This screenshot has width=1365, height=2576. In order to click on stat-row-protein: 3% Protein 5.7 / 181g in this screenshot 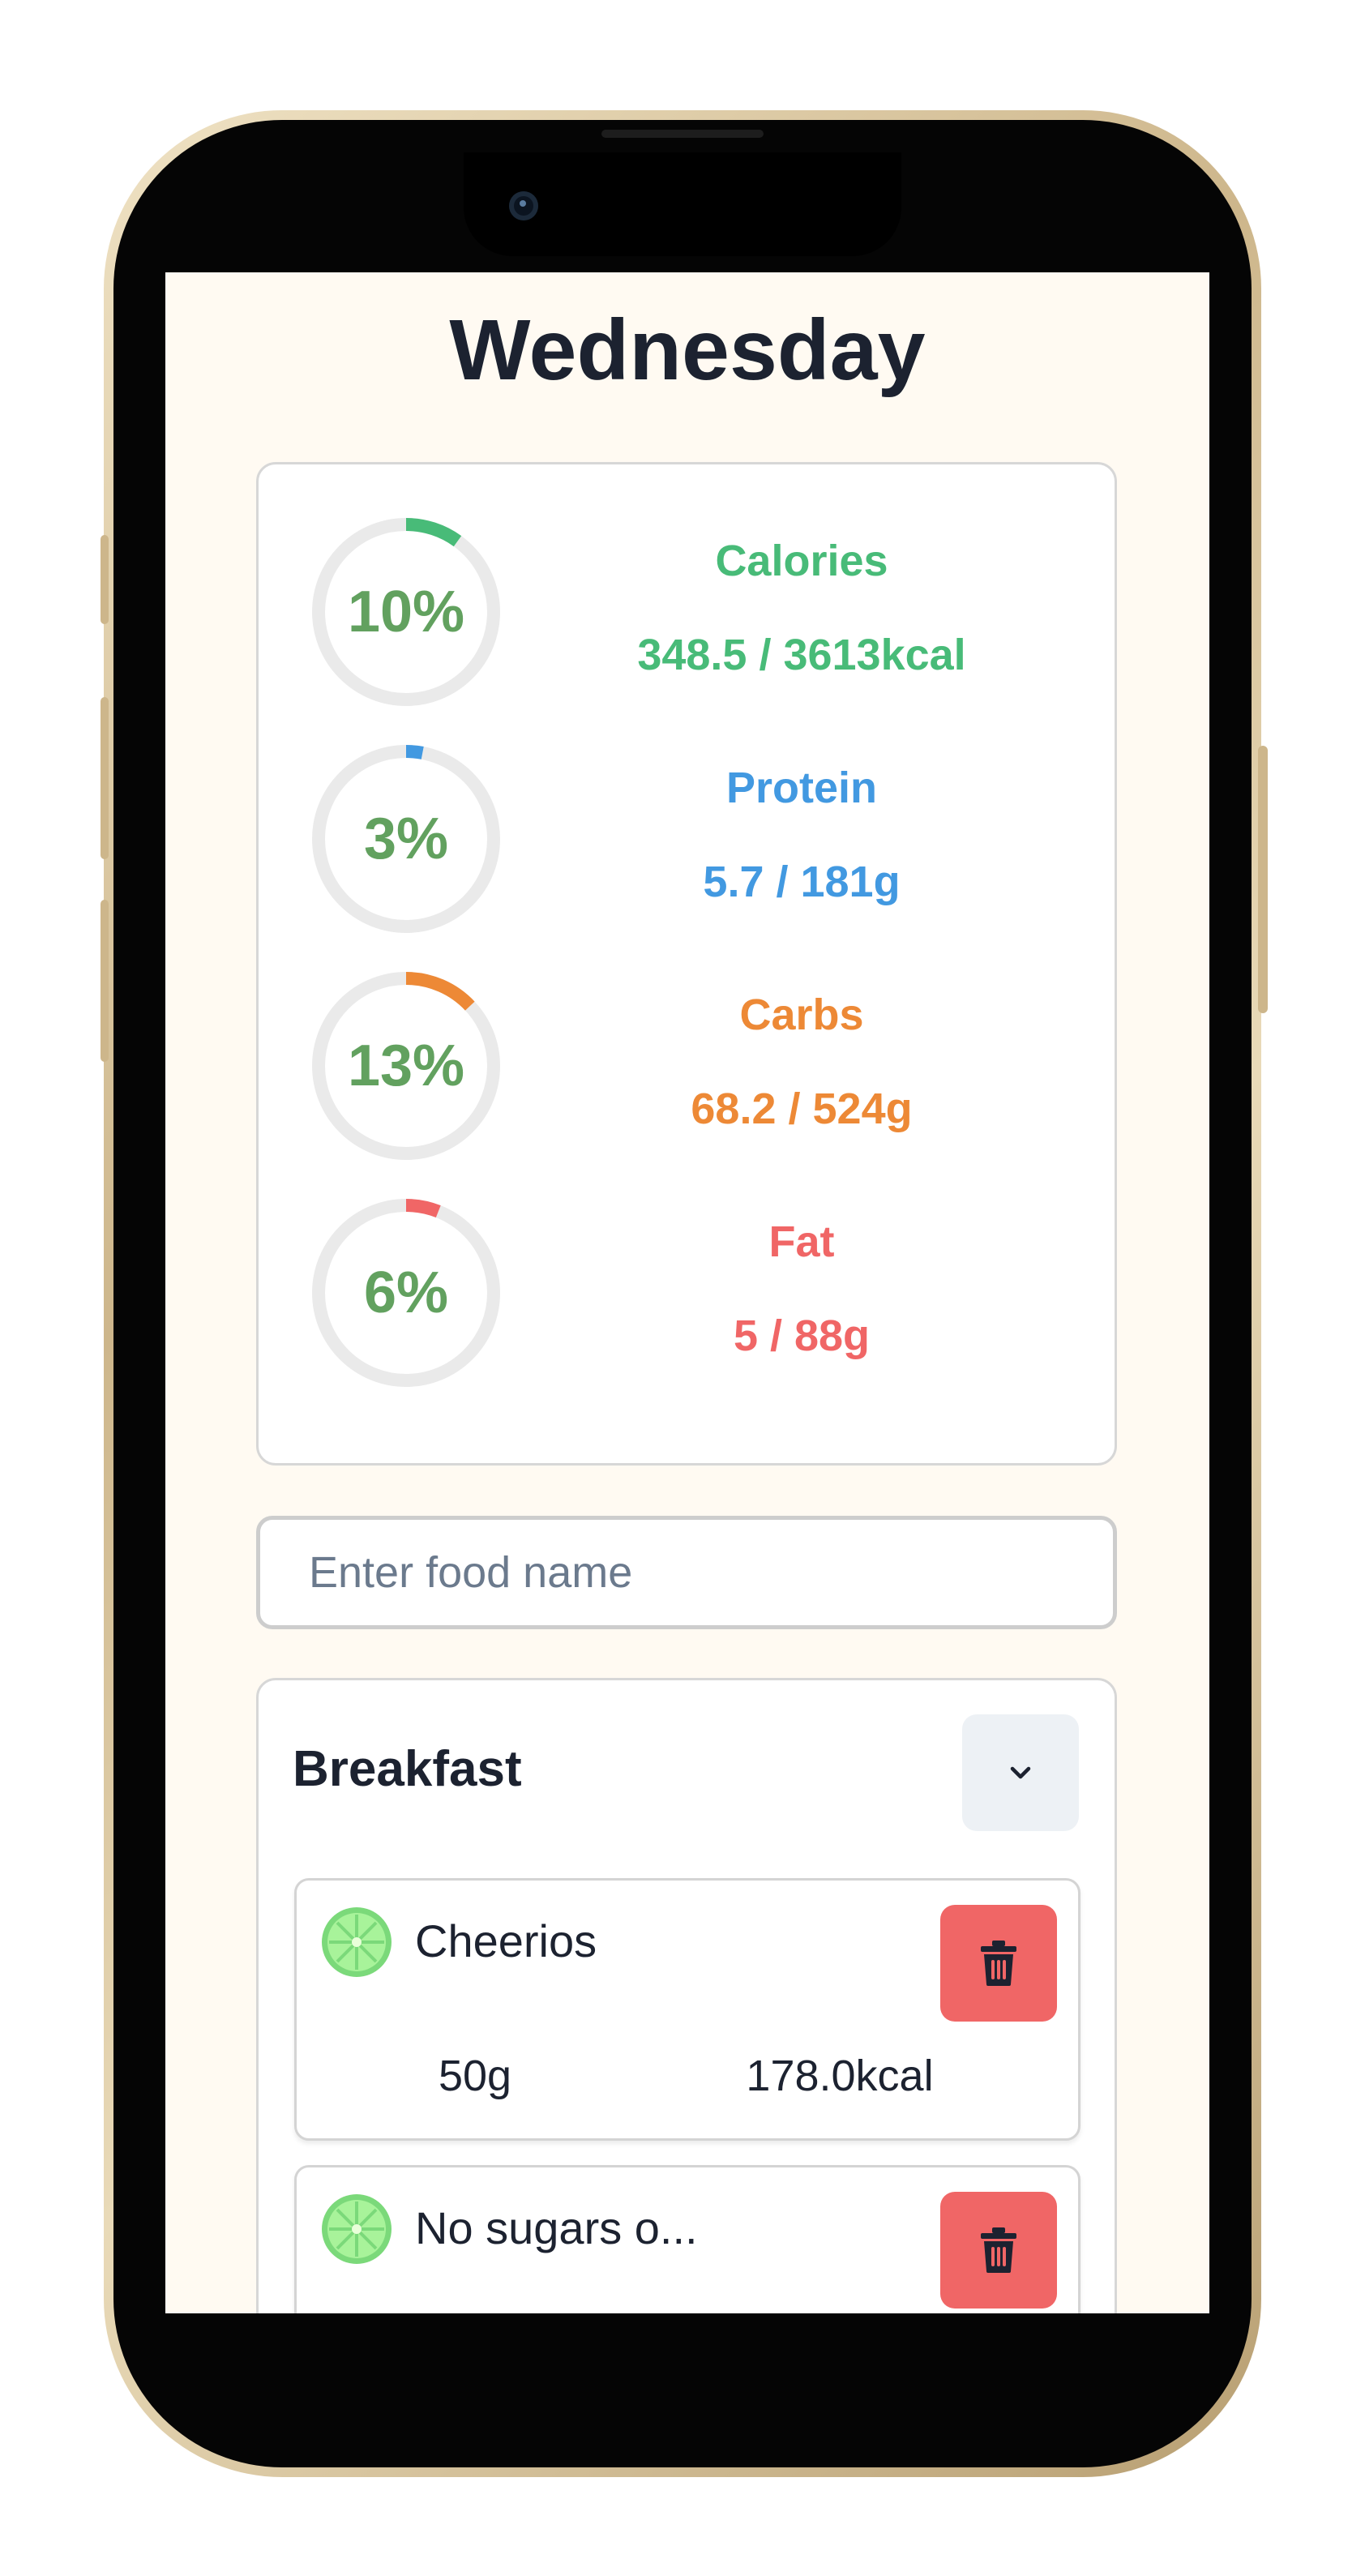, I will do `click(687, 839)`.